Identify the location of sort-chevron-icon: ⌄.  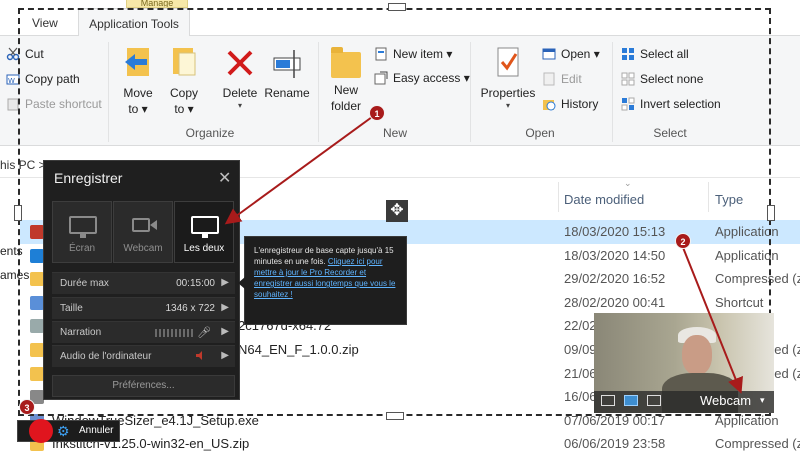
(628, 183).